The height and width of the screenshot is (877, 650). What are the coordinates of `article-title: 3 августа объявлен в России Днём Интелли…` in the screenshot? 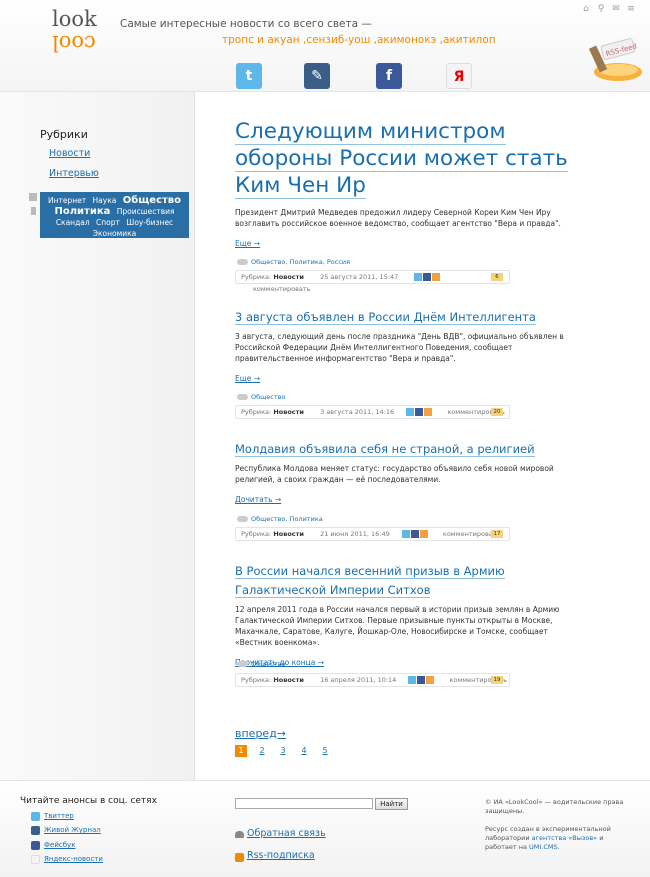 It's located at (385, 317).